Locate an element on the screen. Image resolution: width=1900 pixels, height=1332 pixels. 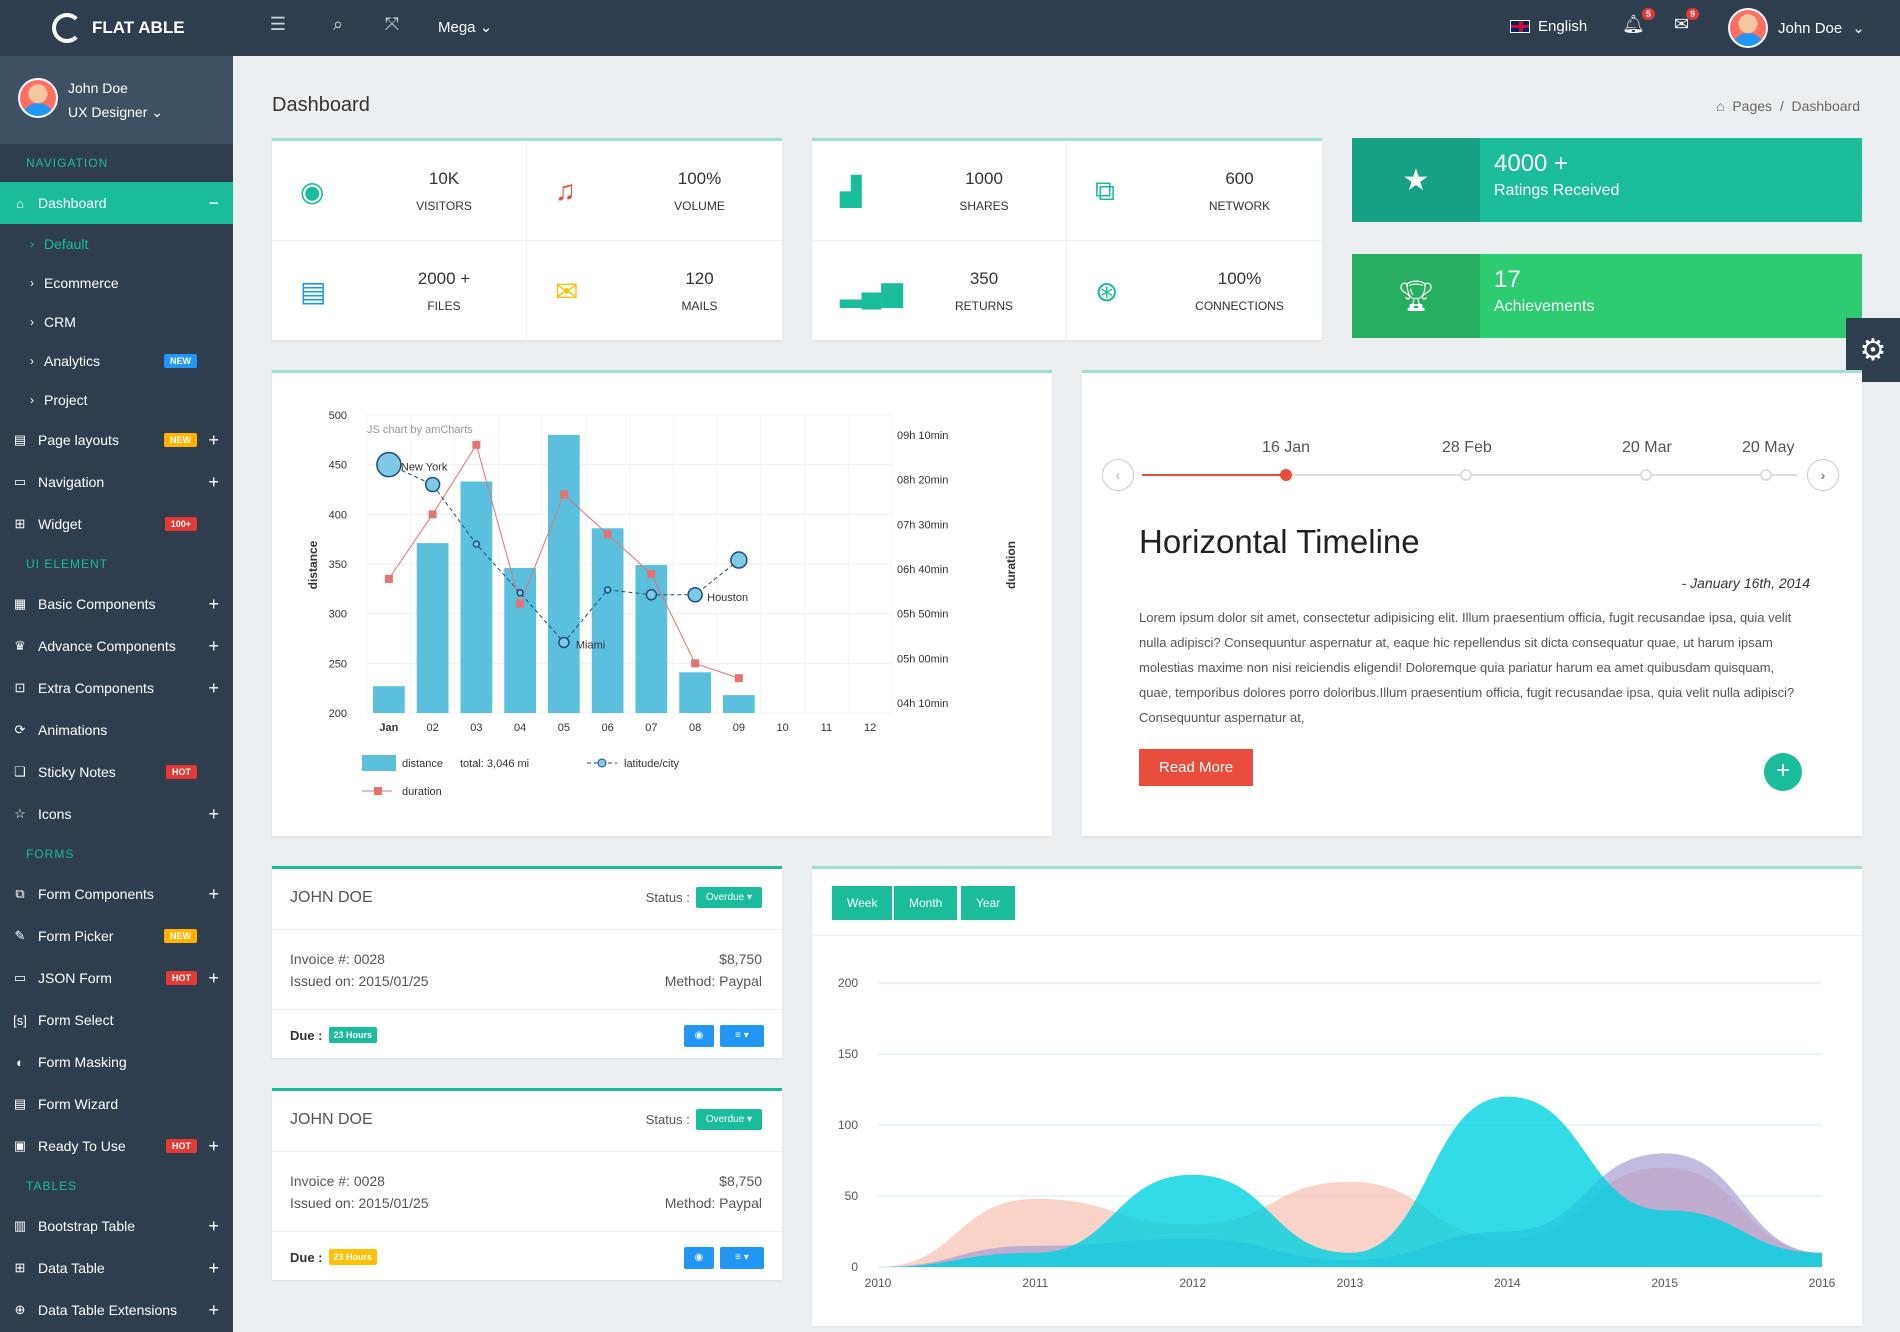
sidebar-item-data-table-extensions: ⊕ Data Table Extensions + is located at coordinates (116, 1310).